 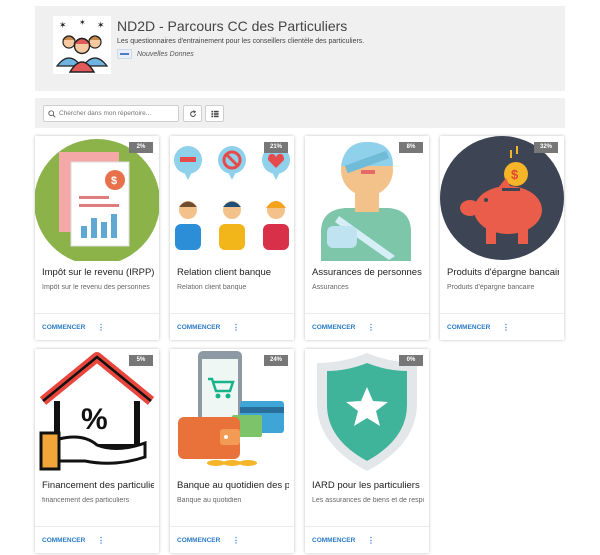 I want to click on progress-badge: 32%, so click(x=546, y=147).